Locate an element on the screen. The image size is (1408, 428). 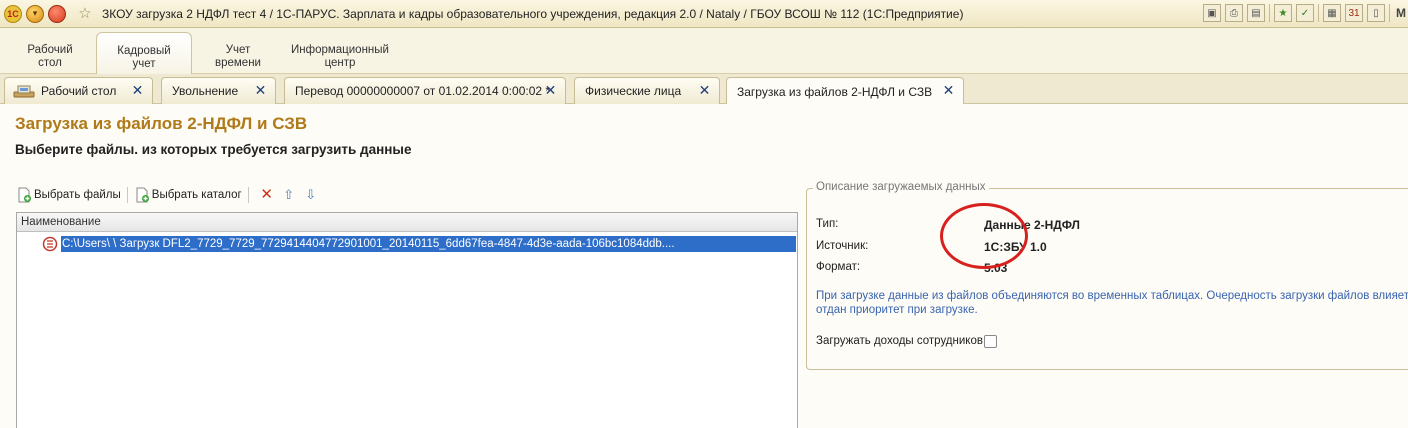
tab-individuals: Физические лица ✕ is located at coordinates (647, 90).